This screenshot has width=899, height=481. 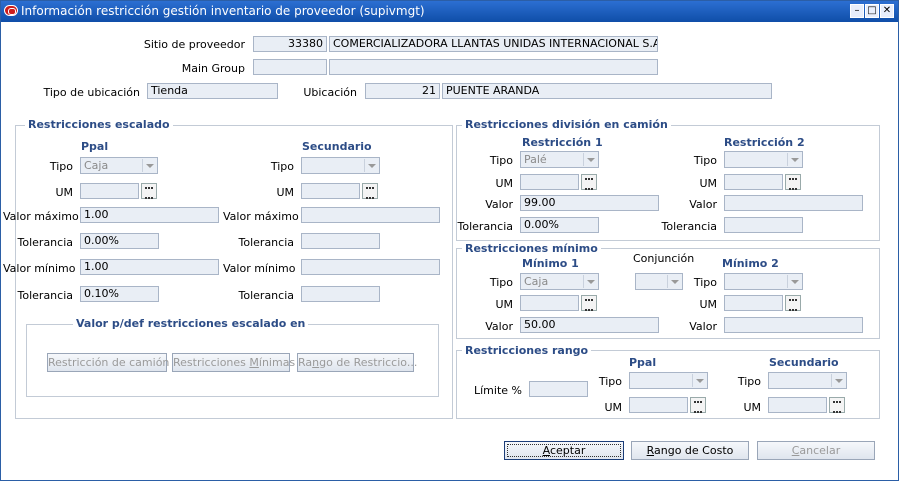 What do you see at coordinates (212, 91) in the screenshot?
I see `location-type-field: Tienda` at bounding box center [212, 91].